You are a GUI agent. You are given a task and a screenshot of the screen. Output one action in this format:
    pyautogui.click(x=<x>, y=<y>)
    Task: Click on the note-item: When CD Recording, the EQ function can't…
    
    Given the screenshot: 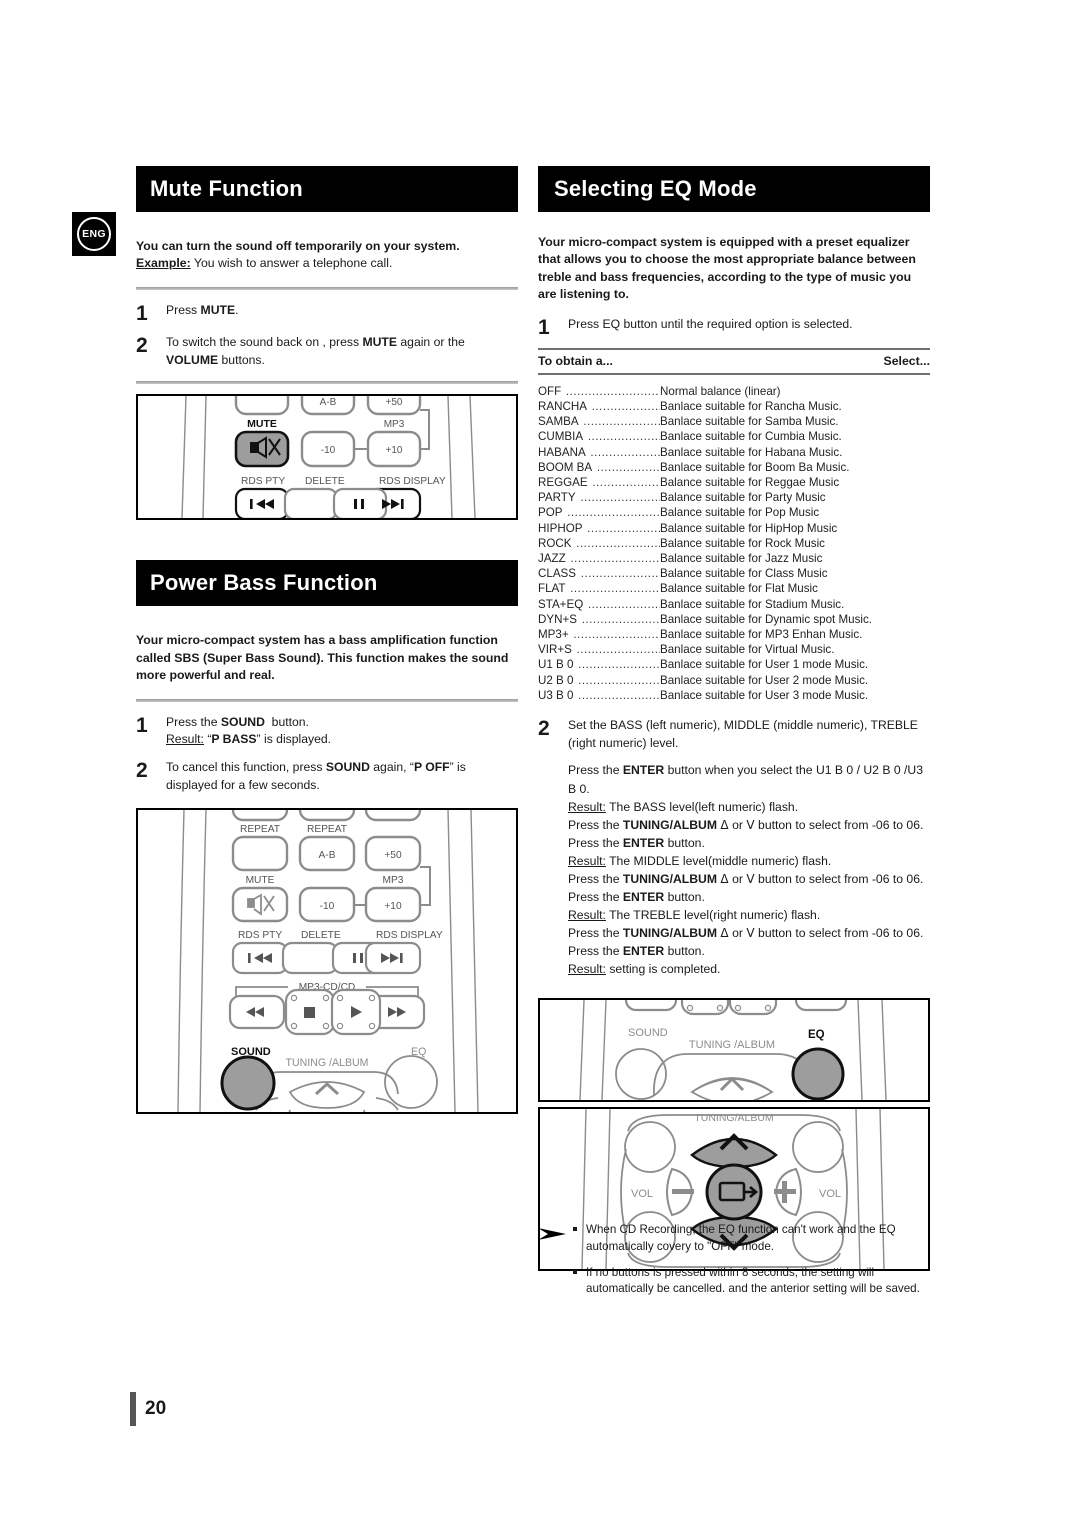 What is the action you would take?
    pyautogui.click(x=751, y=1239)
    